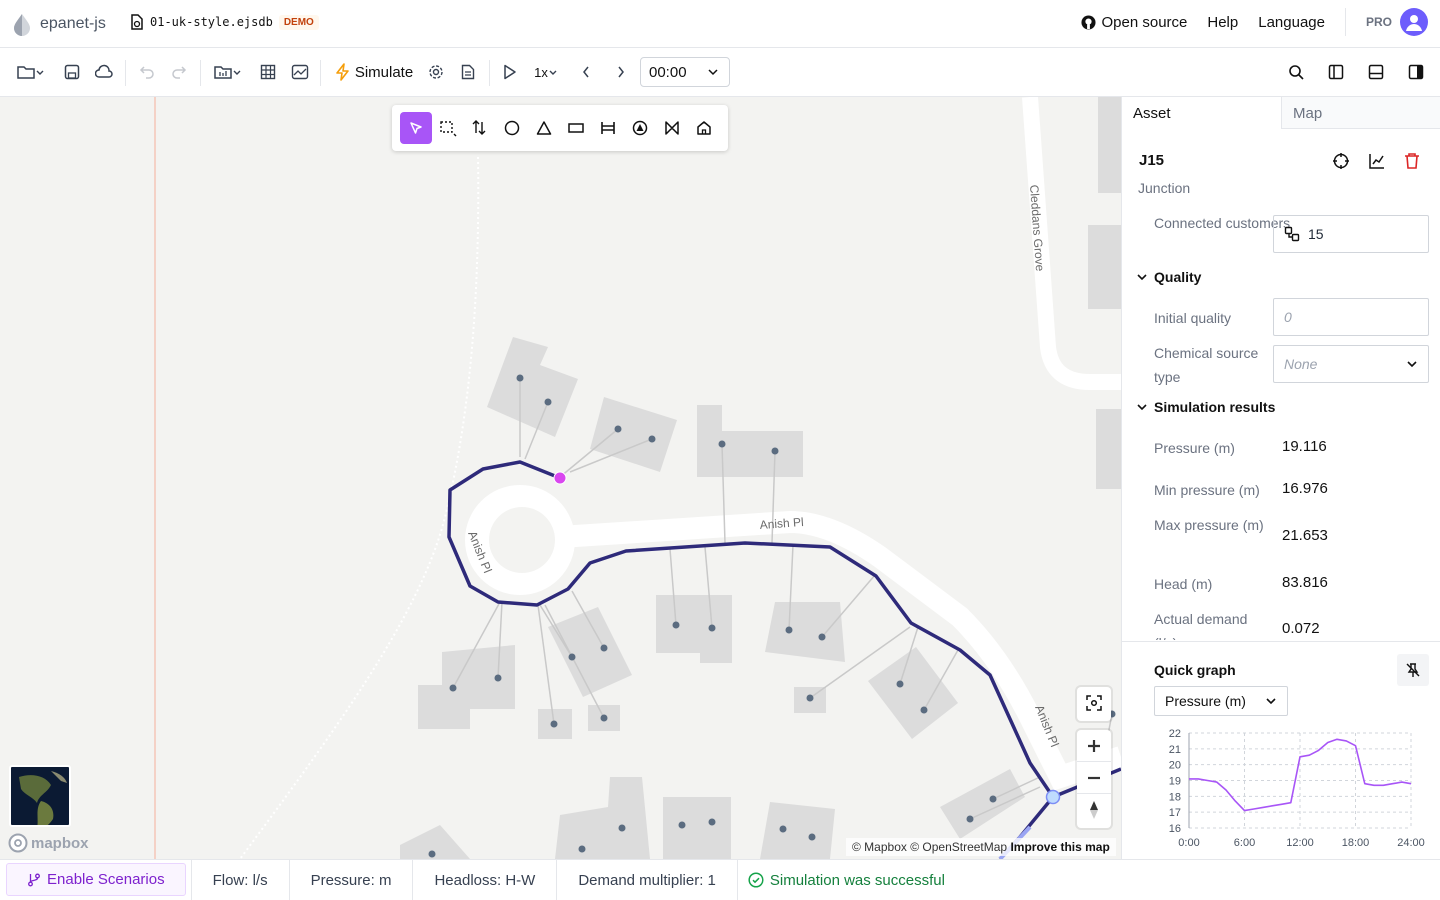  Describe the element at coordinates (448, 128) in the screenshot. I see `lasso-select-tool` at that location.